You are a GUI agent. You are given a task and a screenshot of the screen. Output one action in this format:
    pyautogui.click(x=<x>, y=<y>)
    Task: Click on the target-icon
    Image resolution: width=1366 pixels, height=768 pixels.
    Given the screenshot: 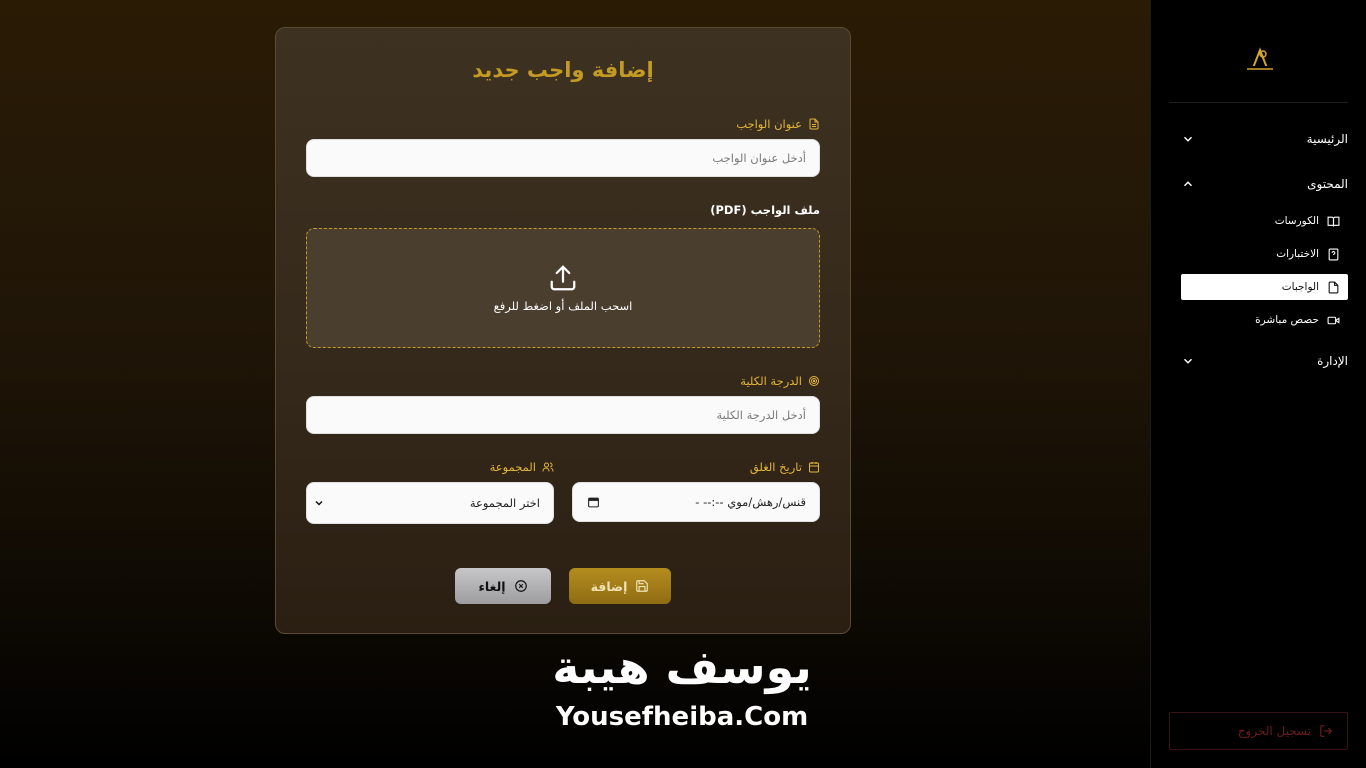 What is the action you would take?
    pyautogui.click(x=814, y=381)
    